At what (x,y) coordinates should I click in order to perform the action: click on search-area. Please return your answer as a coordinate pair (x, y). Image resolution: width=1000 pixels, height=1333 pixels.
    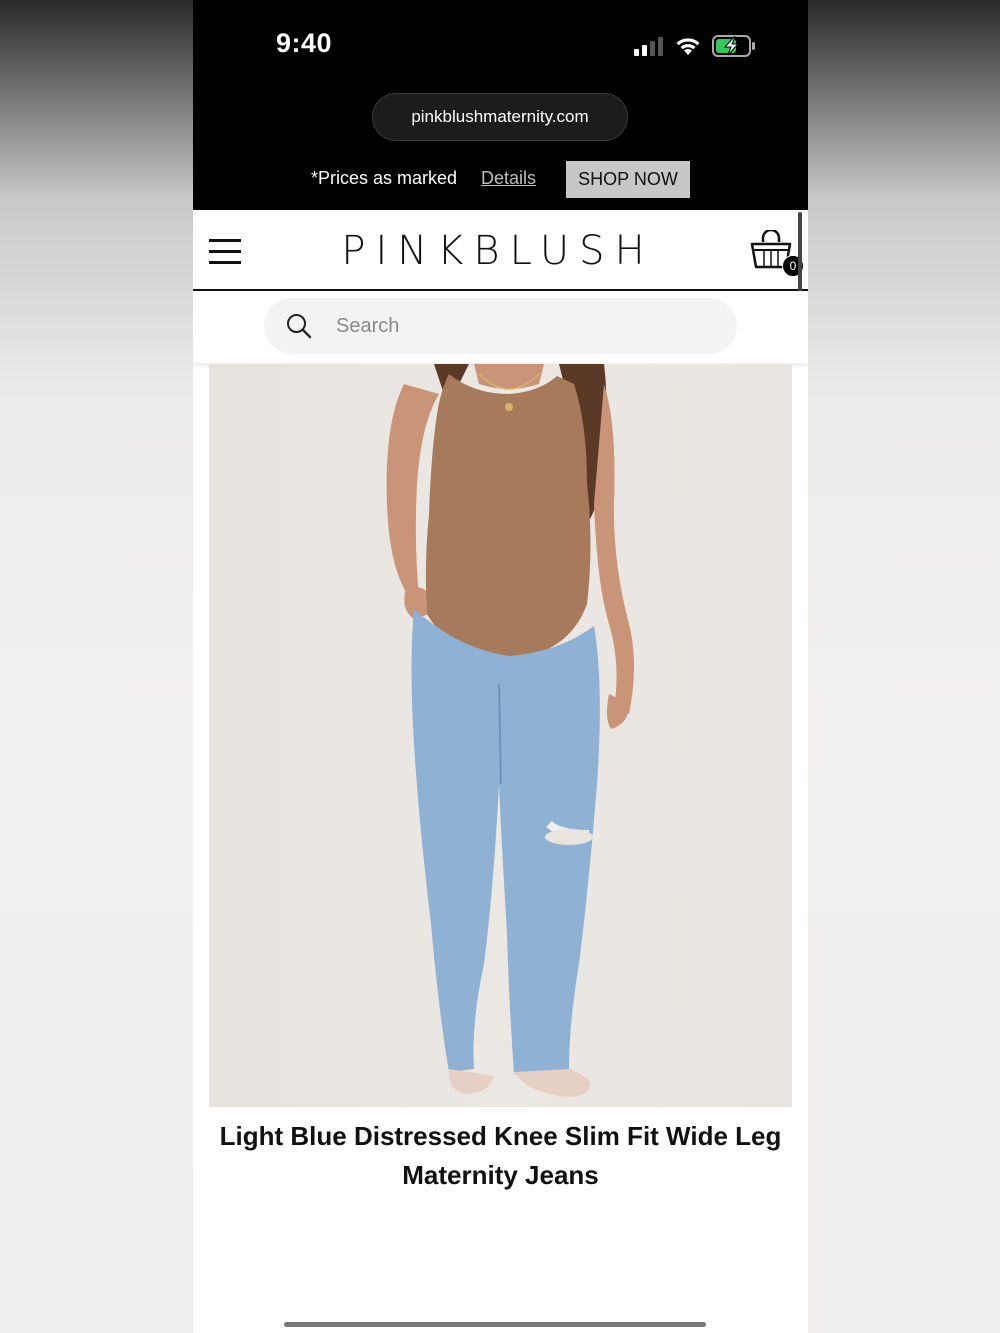
    Looking at the image, I should click on (500, 327).